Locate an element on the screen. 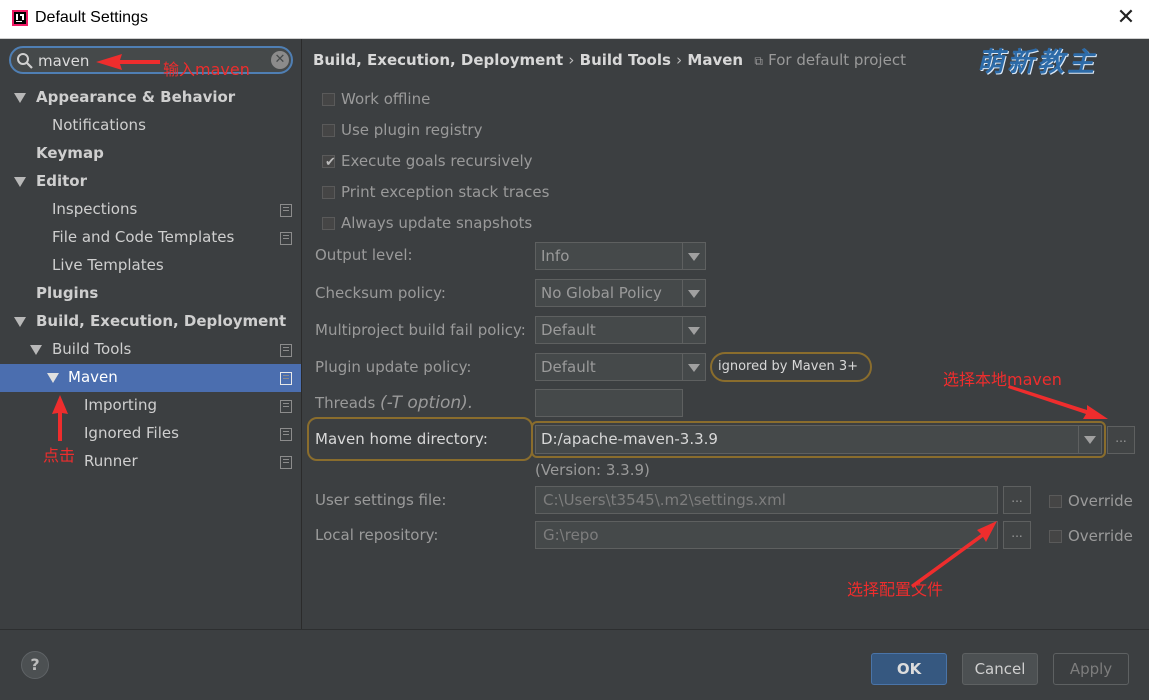 The width and height of the screenshot is (1149, 700). annotation-select-local-maven: 选择本地maven is located at coordinates (1002, 379).